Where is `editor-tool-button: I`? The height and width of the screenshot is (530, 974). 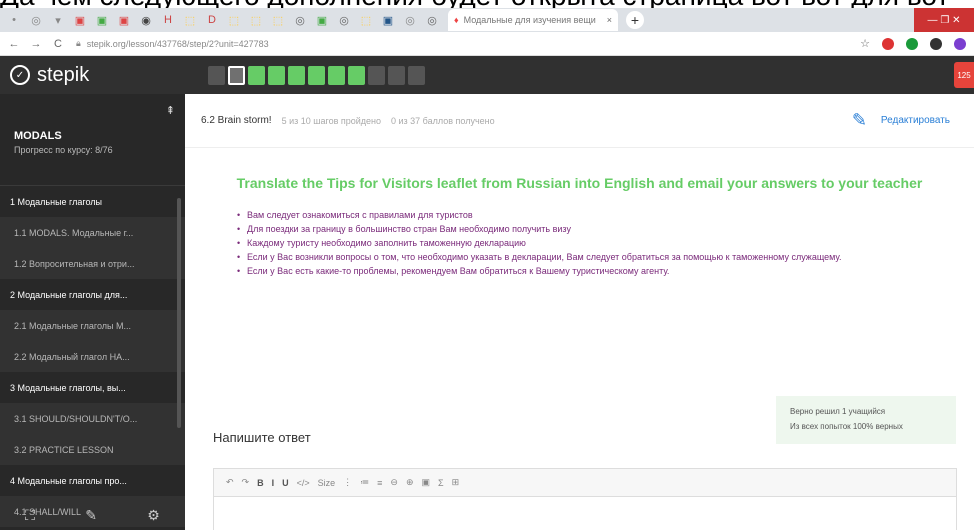 editor-tool-button: I is located at coordinates (273, 483).